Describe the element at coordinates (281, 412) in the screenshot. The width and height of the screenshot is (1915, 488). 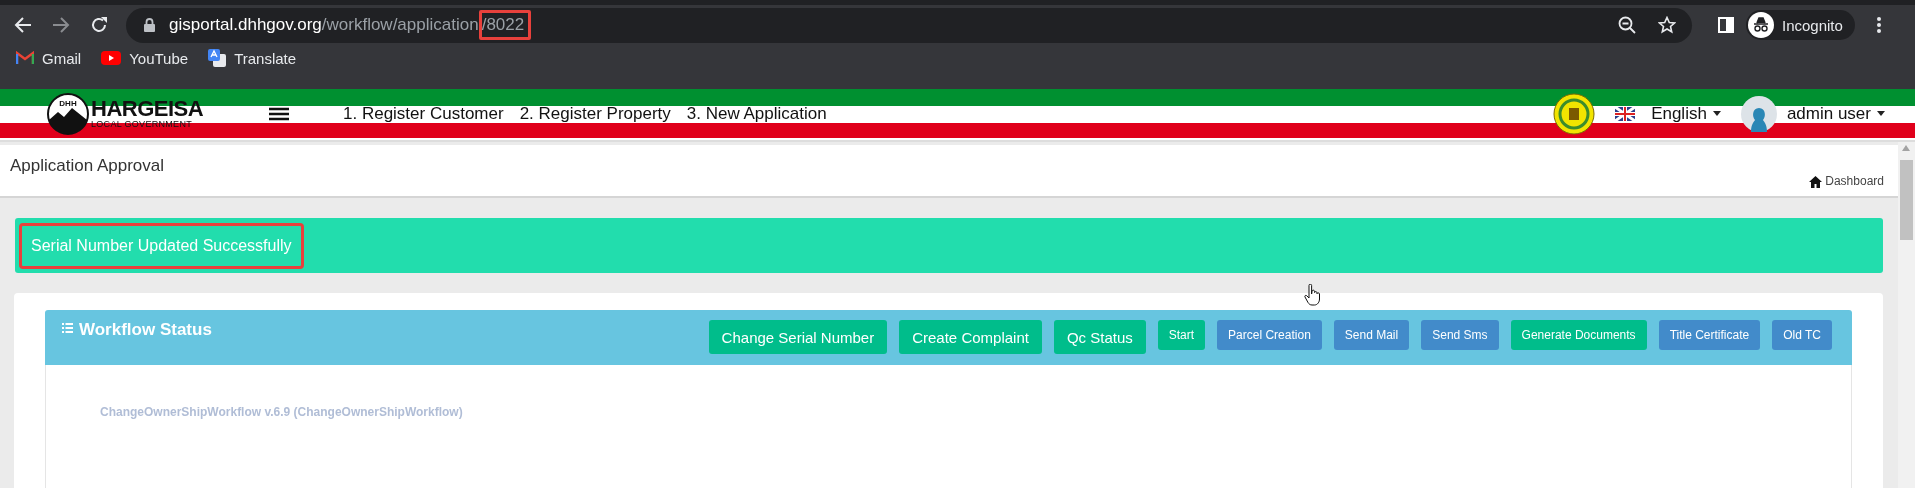
I see `workflow-name: ChangeOwnerShipWorkflow v.6.9 (ChangeOwnerShipWorkflow)` at that location.